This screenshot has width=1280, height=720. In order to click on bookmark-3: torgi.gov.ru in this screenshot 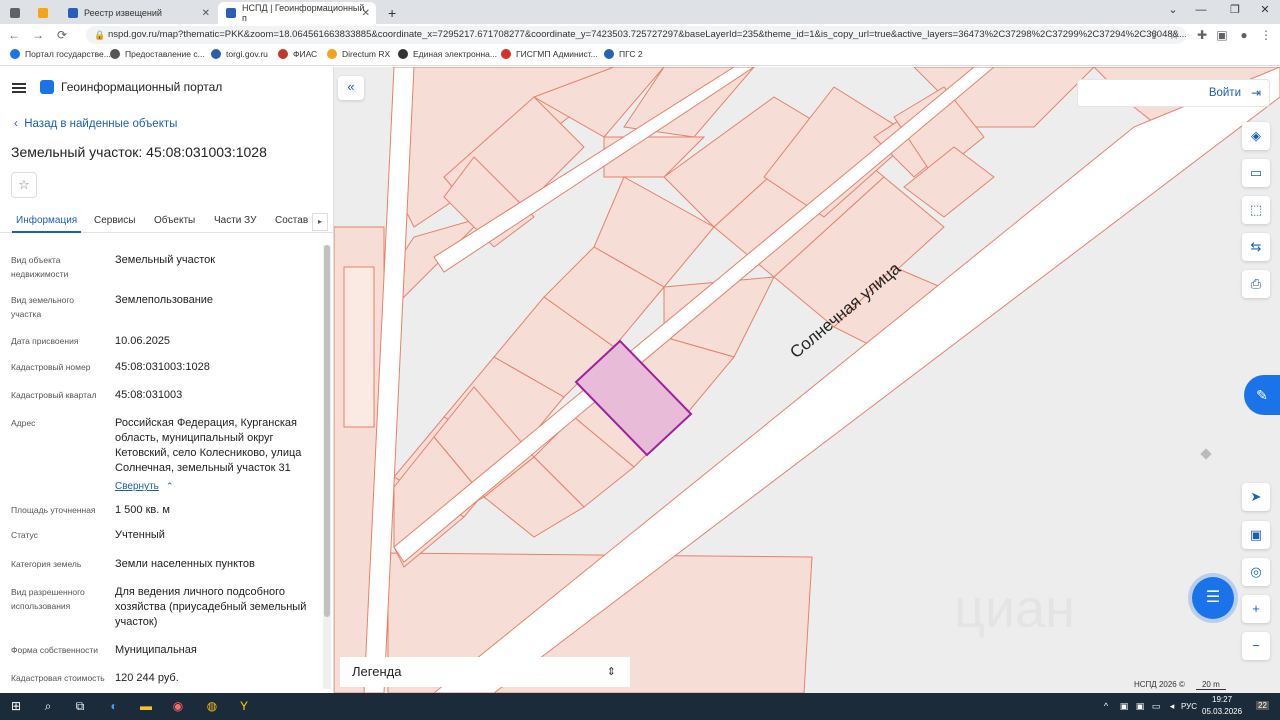, I will do `click(239, 54)`.